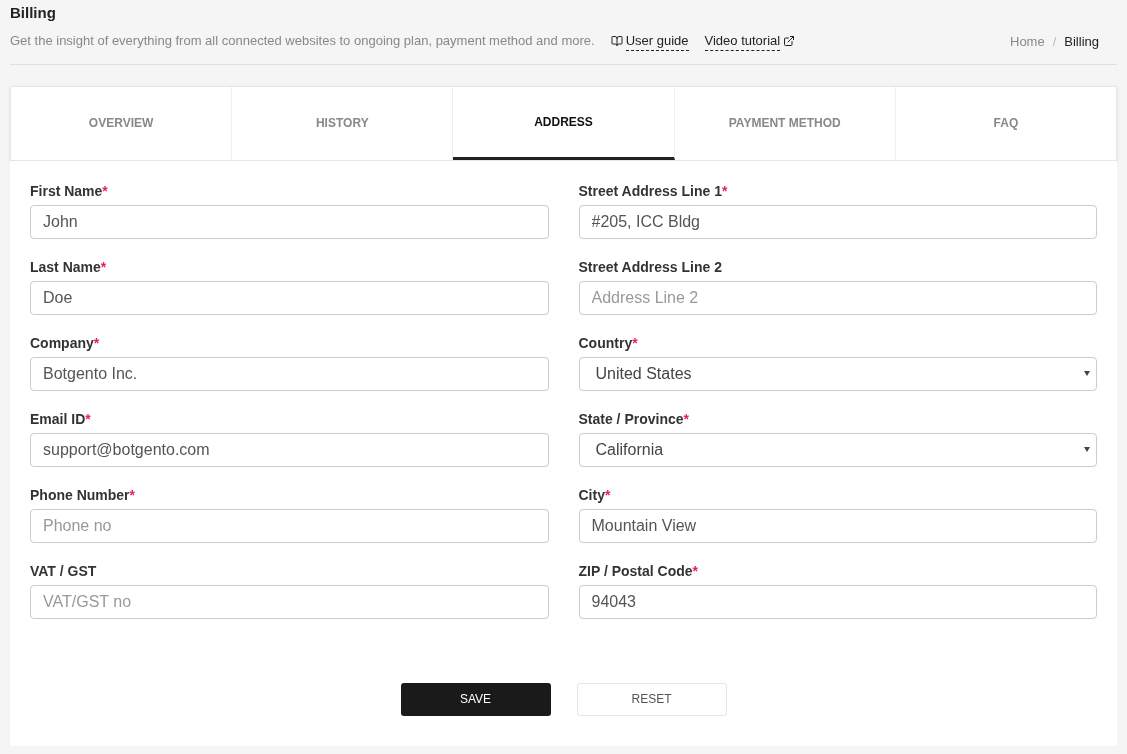 The image size is (1127, 754). I want to click on tab: FAQ, so click(1005, 123).